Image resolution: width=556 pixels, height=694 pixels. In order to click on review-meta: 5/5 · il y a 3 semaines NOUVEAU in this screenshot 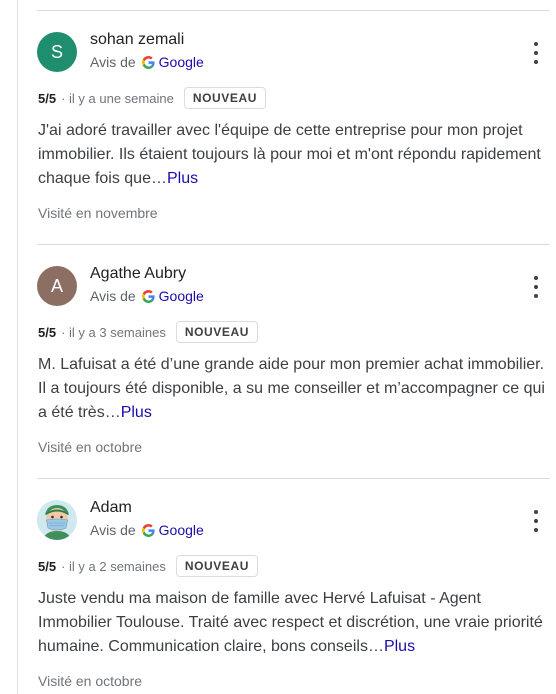, I will do `click(148, 332)`.